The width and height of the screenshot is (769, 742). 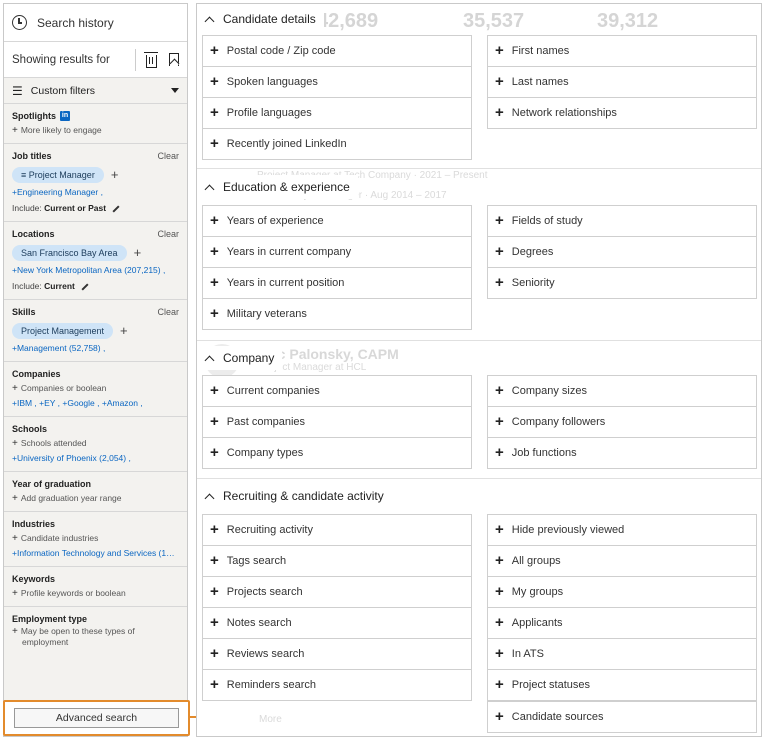 I want to click on filter-option-candidate-sources: + Candidate sources, so click(x=622, y=717).